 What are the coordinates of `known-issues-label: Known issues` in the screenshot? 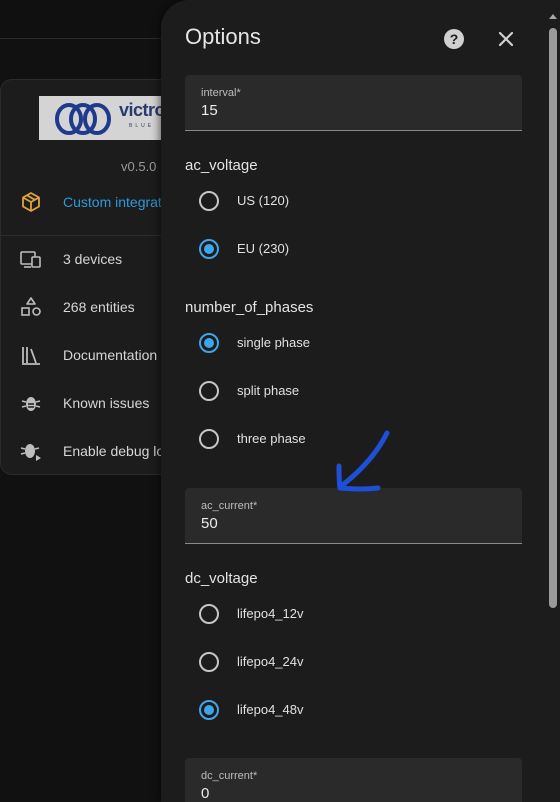 It's located at (106, 403).